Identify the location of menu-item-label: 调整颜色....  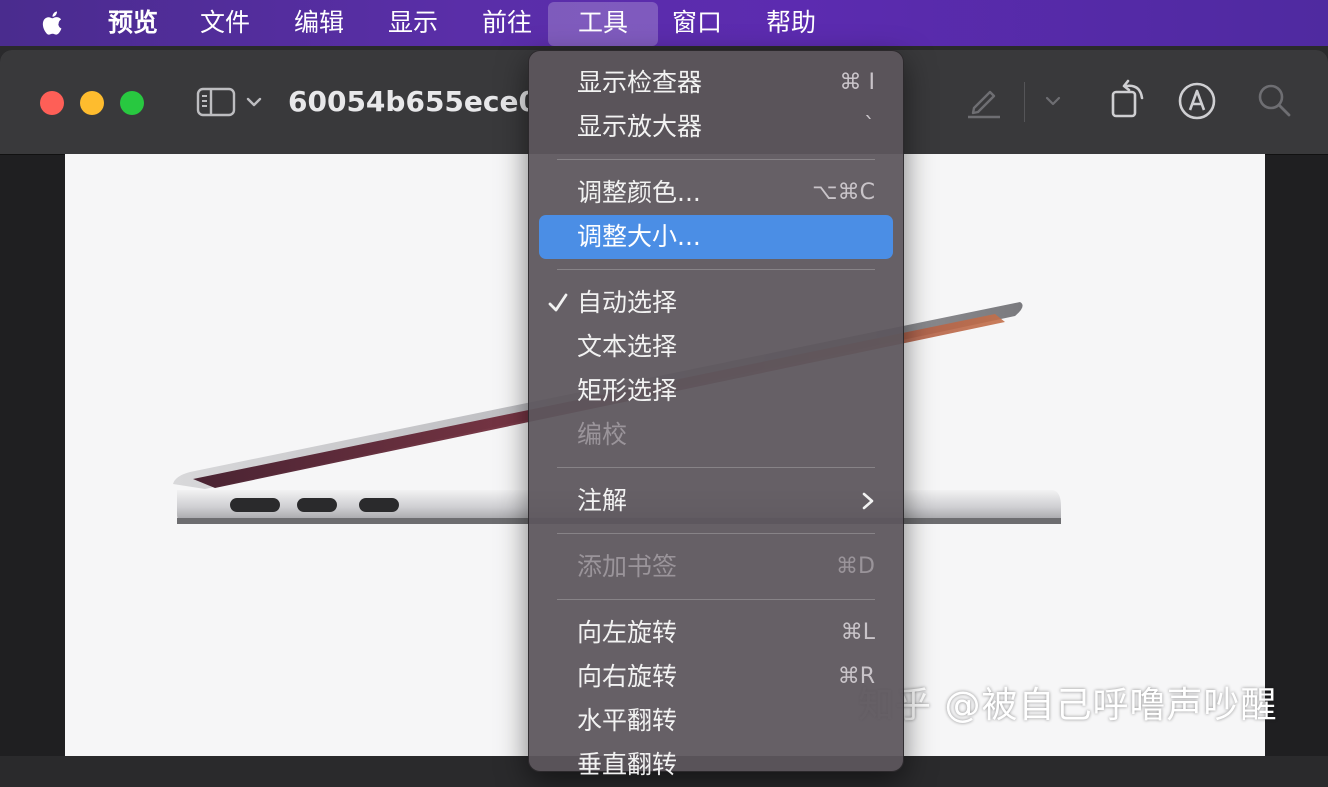
(639, 192).